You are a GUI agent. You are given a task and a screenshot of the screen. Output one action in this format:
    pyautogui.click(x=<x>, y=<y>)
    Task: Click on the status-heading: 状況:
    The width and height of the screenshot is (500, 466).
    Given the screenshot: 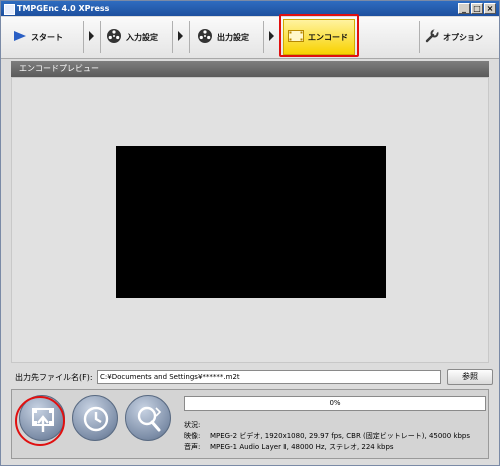 What is the action you would take?
    pyautogui.click(x=192, y=425)
    